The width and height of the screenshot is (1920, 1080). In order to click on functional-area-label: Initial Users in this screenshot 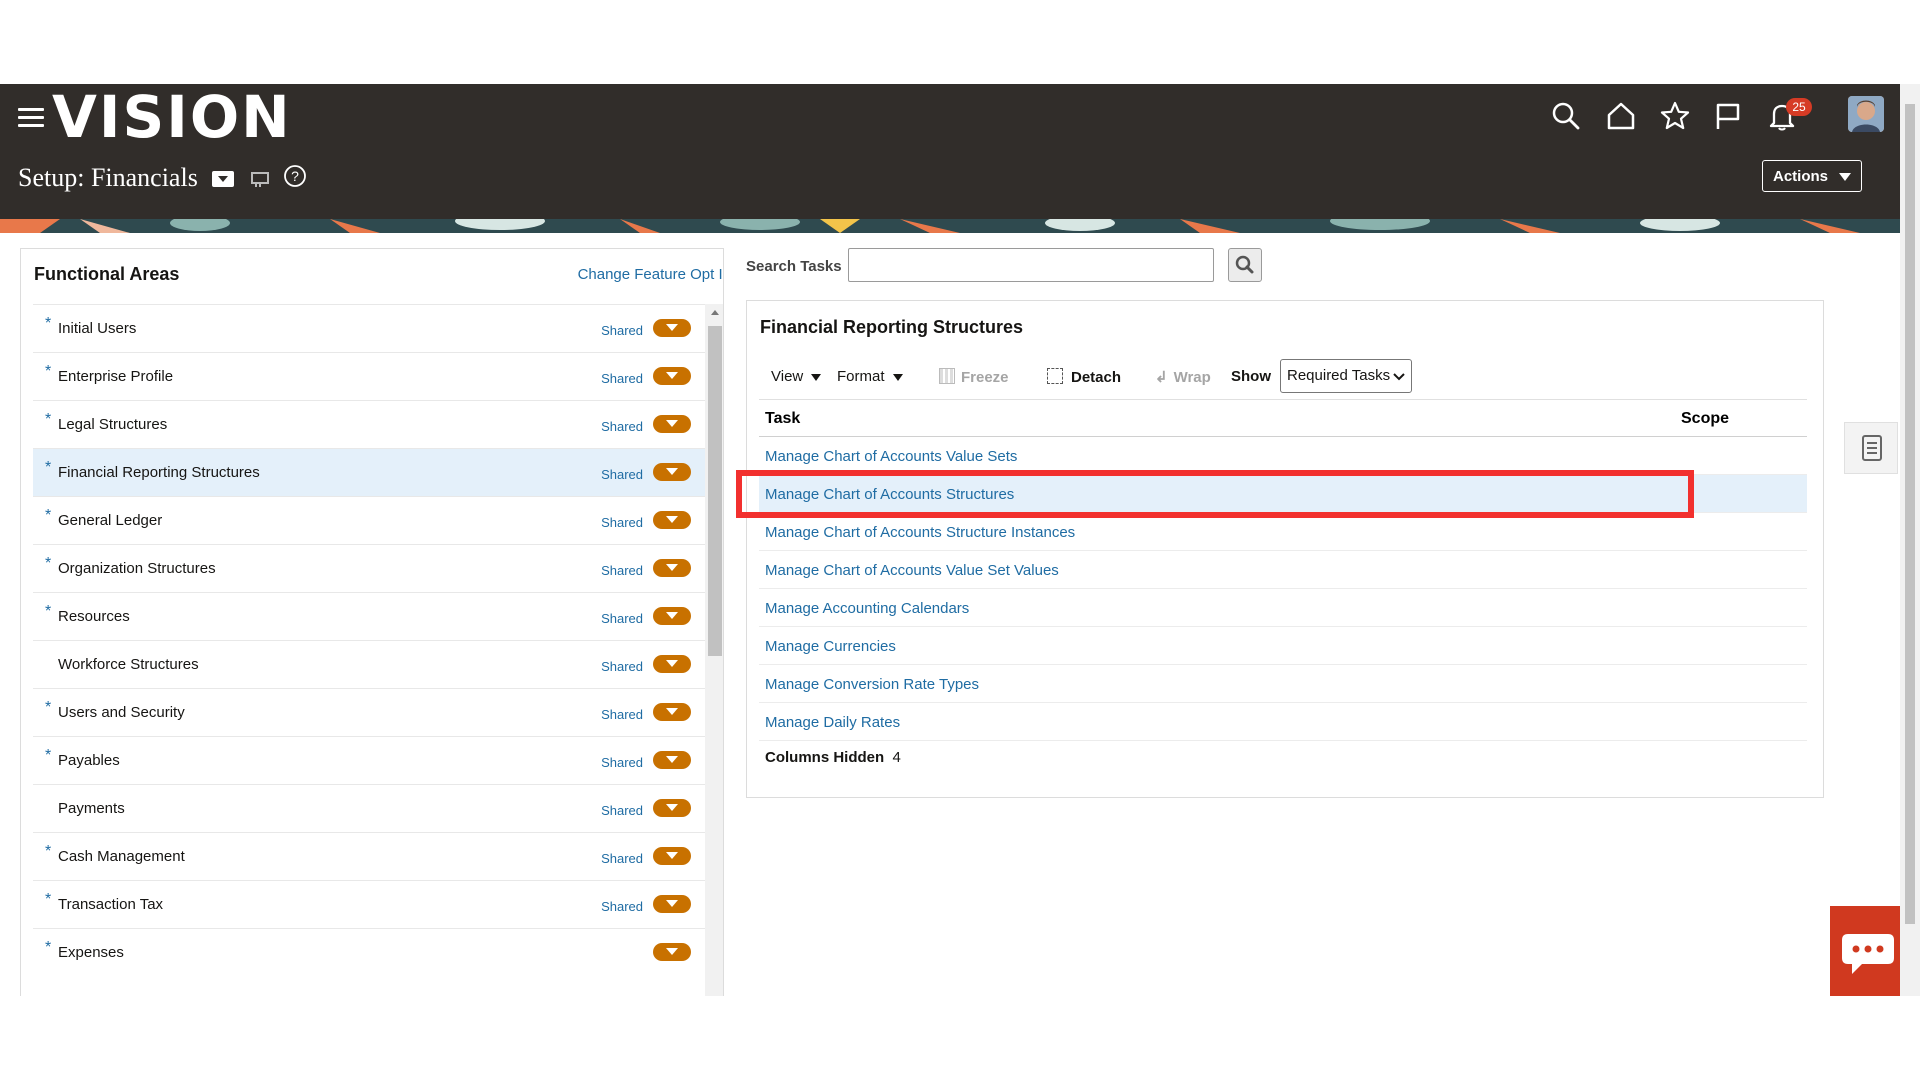, I will do `click(97, 328)`.